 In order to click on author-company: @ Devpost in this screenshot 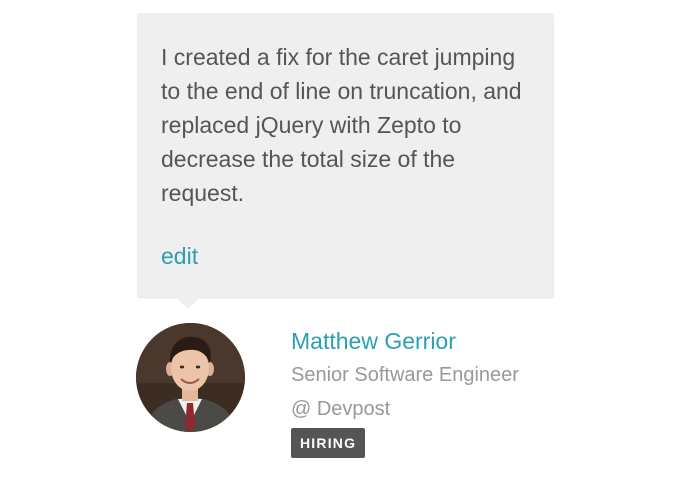, I will do `click(341, 409)`.